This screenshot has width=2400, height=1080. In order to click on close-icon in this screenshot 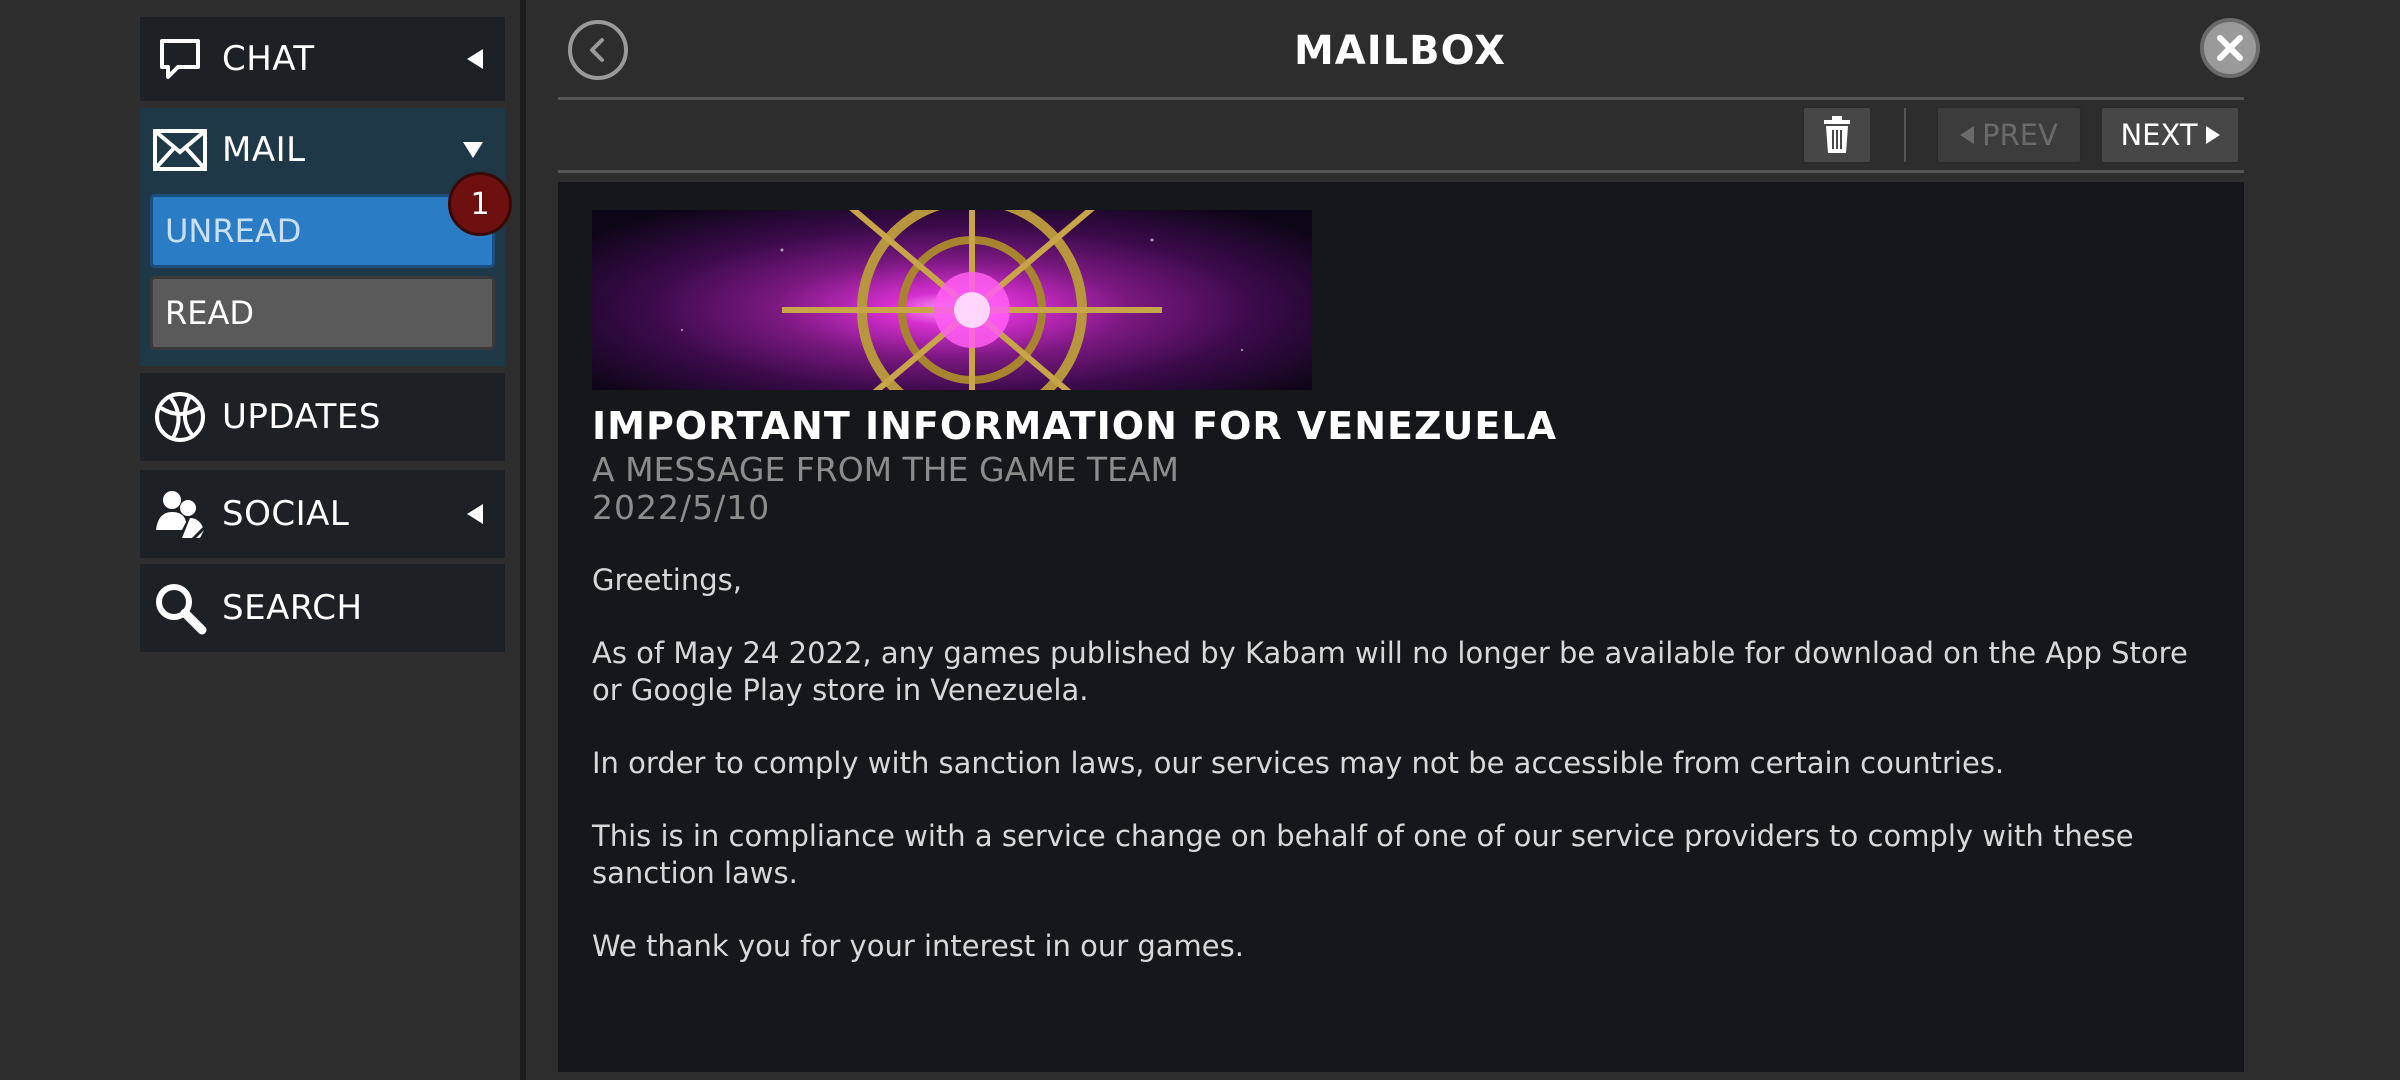, I will do `click(2230, 48)`.